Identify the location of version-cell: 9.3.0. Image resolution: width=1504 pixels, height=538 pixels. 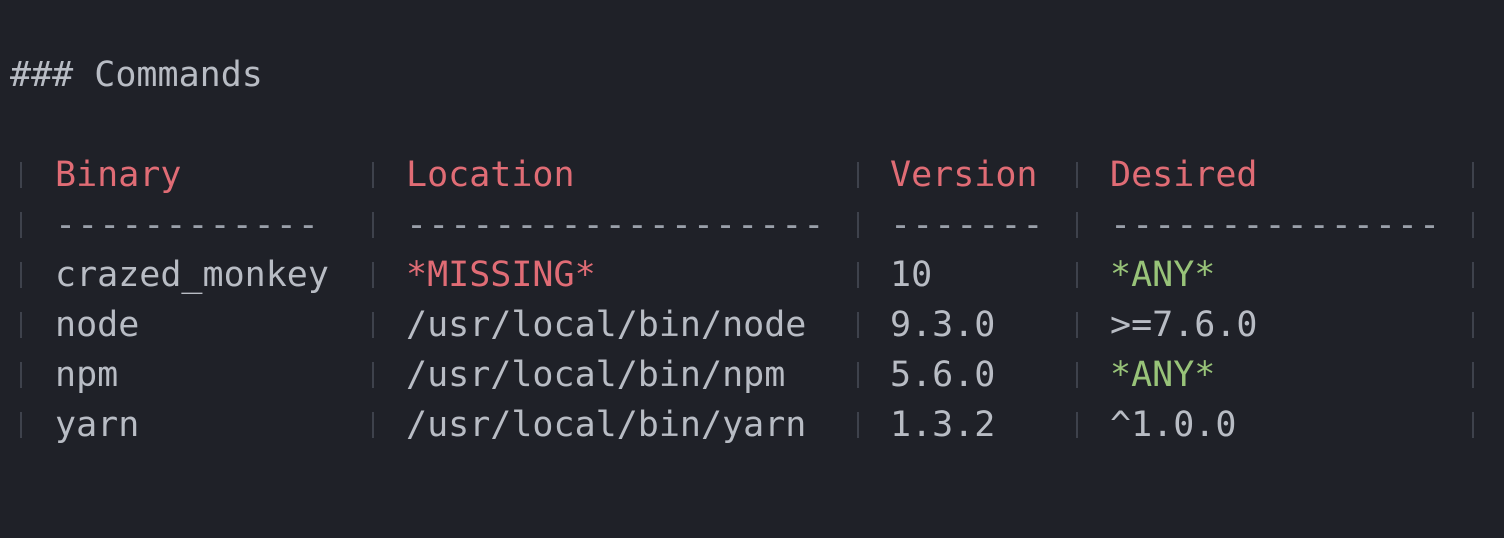
(943, 325).